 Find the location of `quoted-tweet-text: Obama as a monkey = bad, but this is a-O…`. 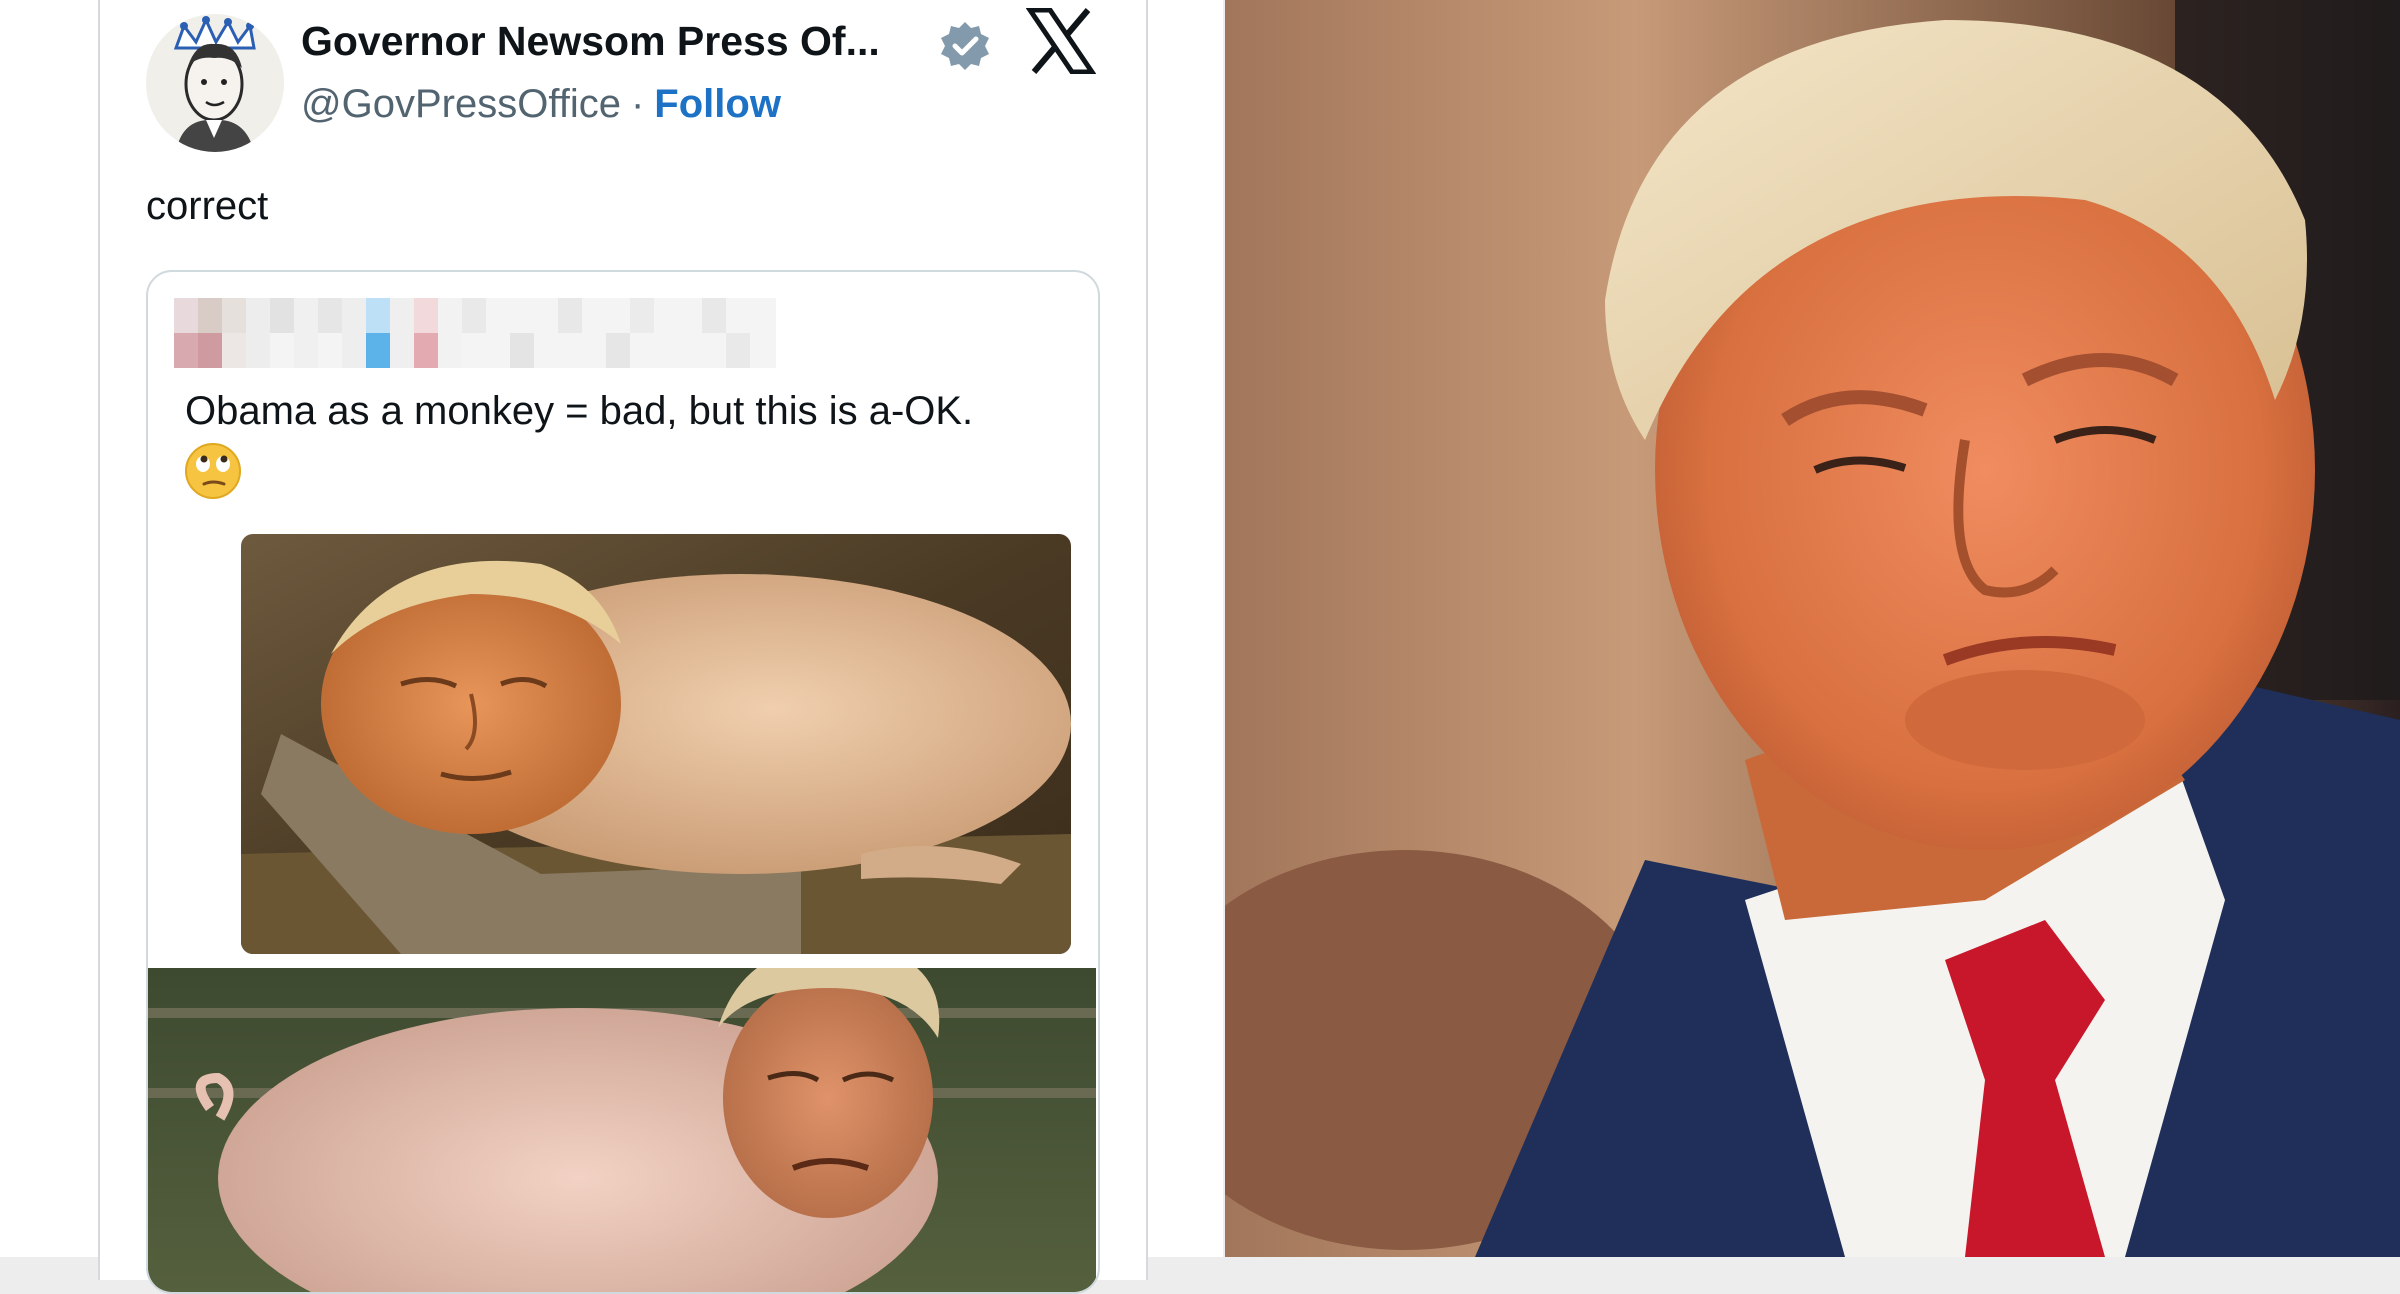

quoted-tweet-text: Obama as a monkey = bad, but this is a-O… is located at coordinates (579, 411).